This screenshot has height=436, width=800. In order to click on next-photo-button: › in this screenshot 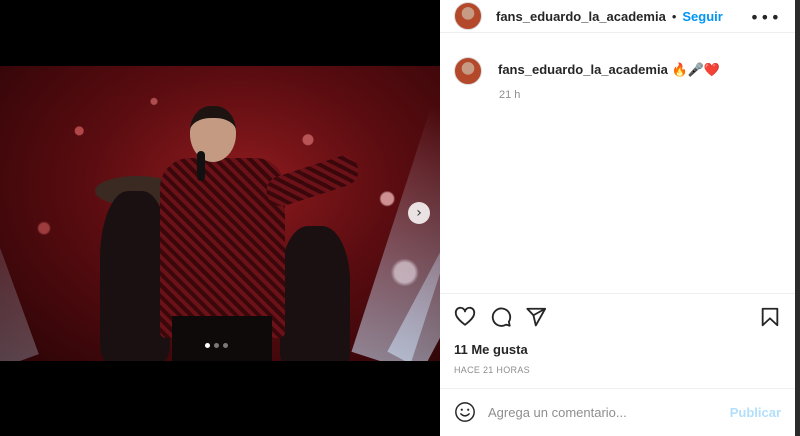, I will do `click(419, 213)`.